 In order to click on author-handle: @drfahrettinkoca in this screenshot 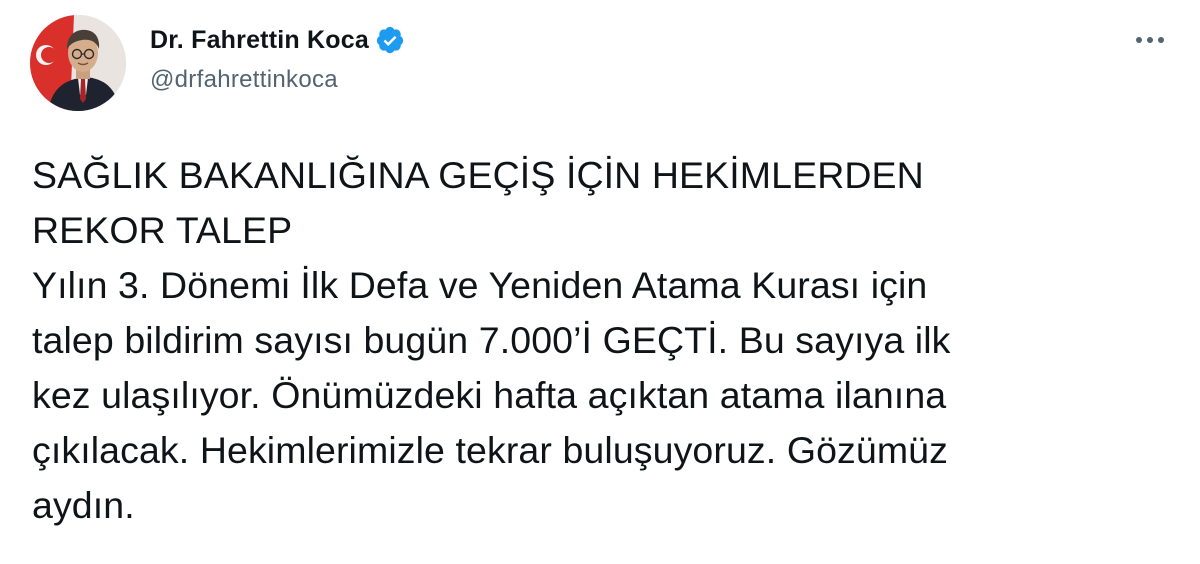, I will do `click(244, 80)`.